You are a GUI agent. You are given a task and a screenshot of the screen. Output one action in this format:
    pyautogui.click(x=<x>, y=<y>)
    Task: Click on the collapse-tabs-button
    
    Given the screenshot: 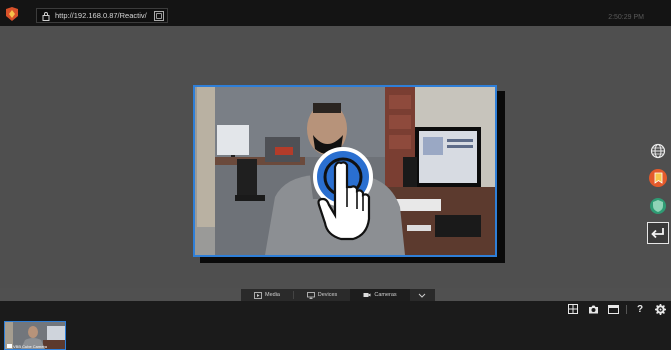 What is the action you would take?
    pyautogui.click(x=422, y=295)
    